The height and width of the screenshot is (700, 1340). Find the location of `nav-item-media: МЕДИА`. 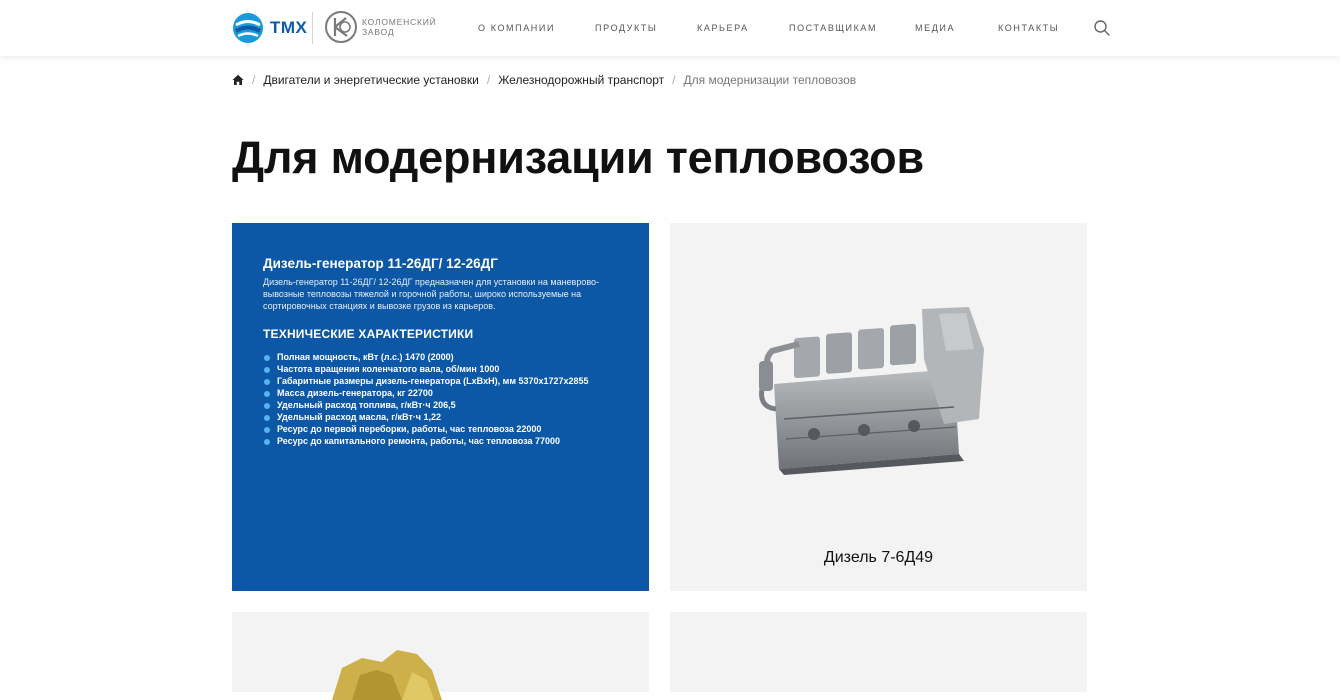

nav-item-media: МЕДИА is located at coordinates (935, 28).